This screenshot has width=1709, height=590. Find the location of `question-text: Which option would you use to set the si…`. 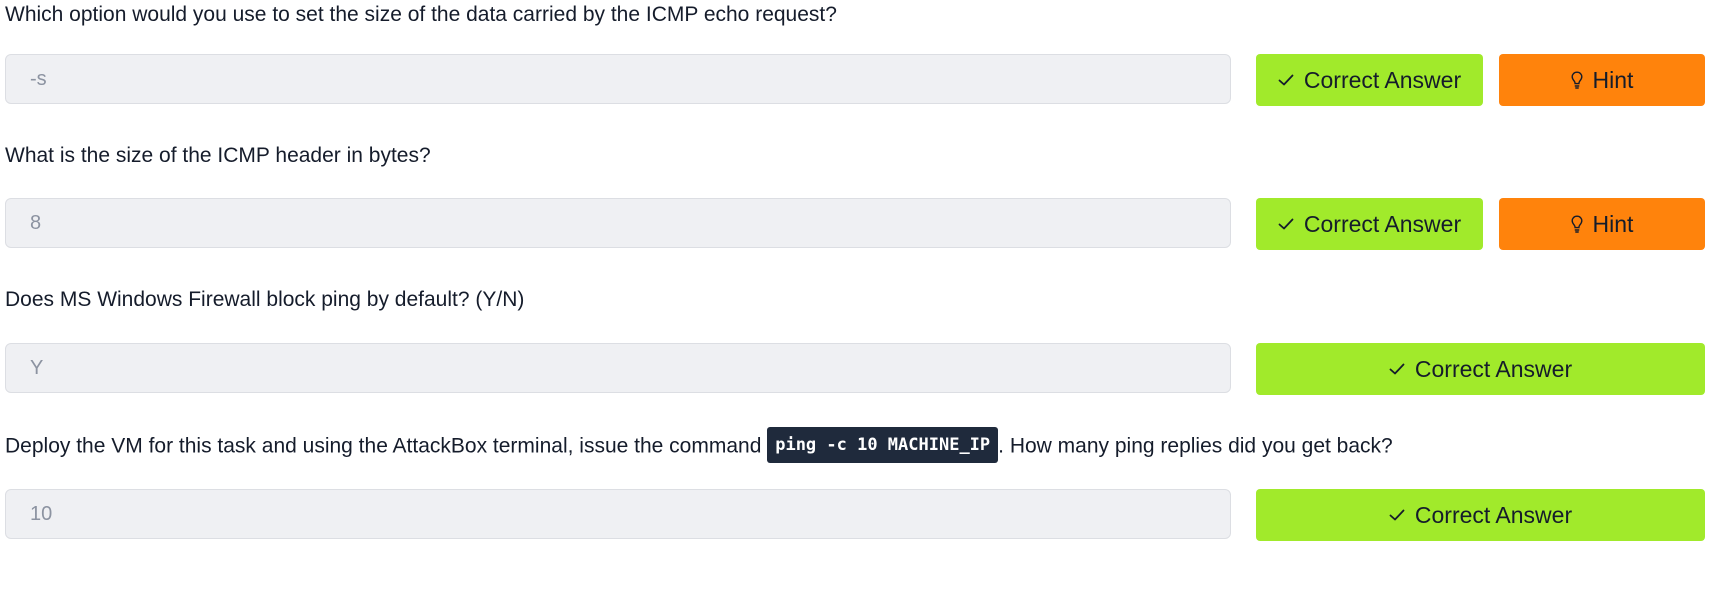

question-text: Which option would you use to set the si… is located at coordinates (421, 14).